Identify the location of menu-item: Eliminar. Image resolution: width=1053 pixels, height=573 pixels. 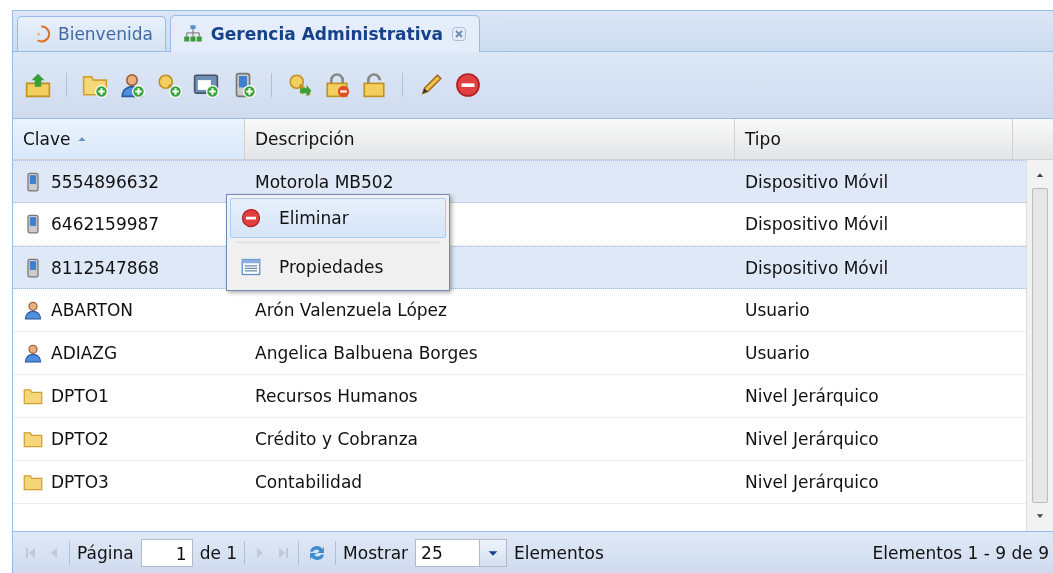
(338, 218).